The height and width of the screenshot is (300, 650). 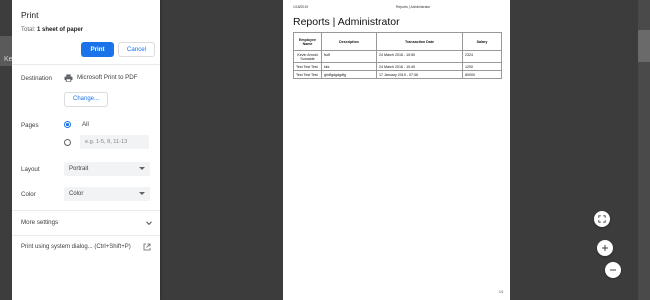 I want to click on color-value: Color, so click(x=76, y=194).